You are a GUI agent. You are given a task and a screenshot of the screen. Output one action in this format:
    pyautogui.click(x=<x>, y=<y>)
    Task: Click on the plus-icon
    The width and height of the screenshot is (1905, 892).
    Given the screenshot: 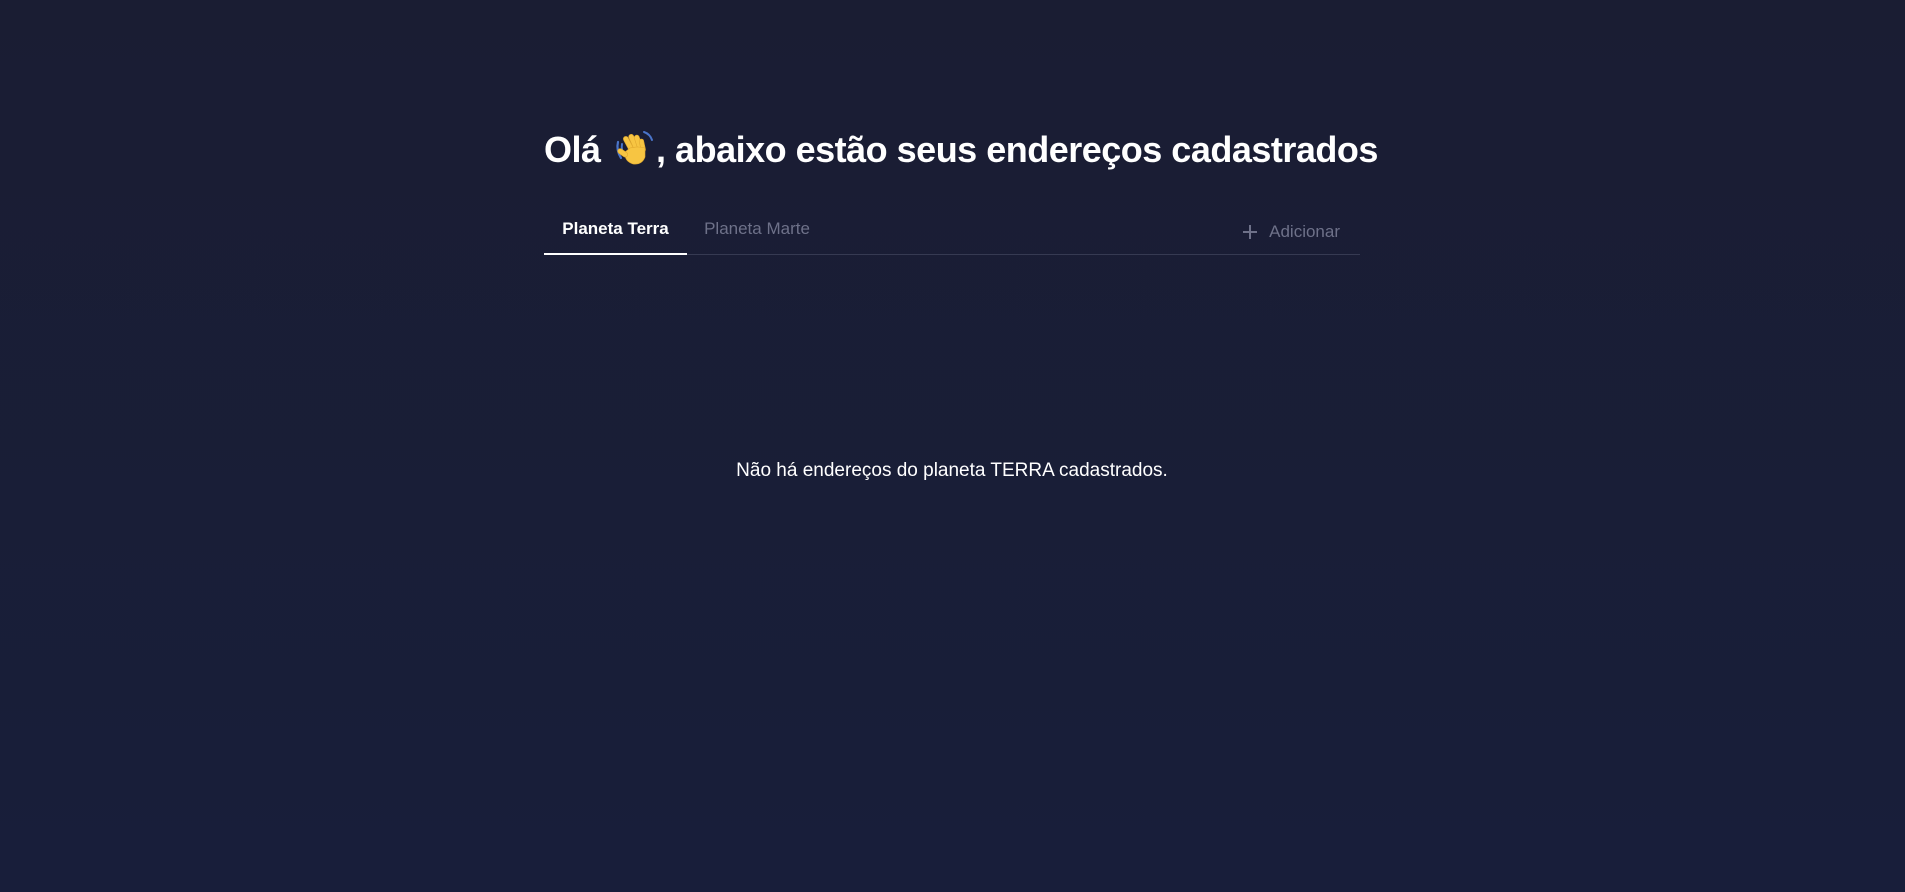 What is the action you would take?
    pyautogui.click(x=1250, y=232)
    